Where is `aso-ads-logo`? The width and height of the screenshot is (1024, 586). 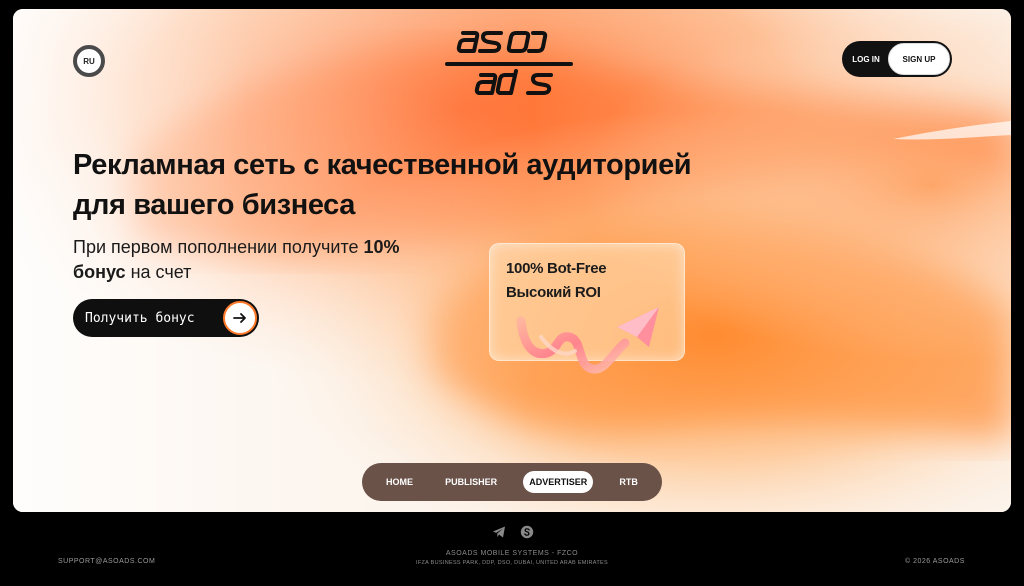 aso-ads-logo is located at coordinates (513, 59).